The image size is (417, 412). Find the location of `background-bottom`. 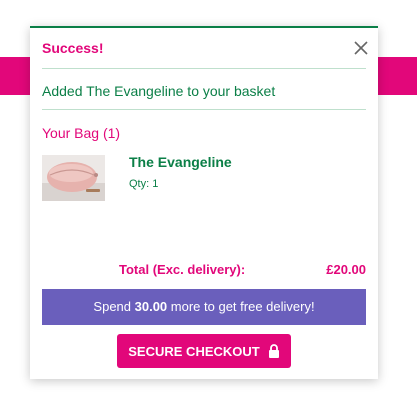

background-bottom is located at coordinates (208, 401).